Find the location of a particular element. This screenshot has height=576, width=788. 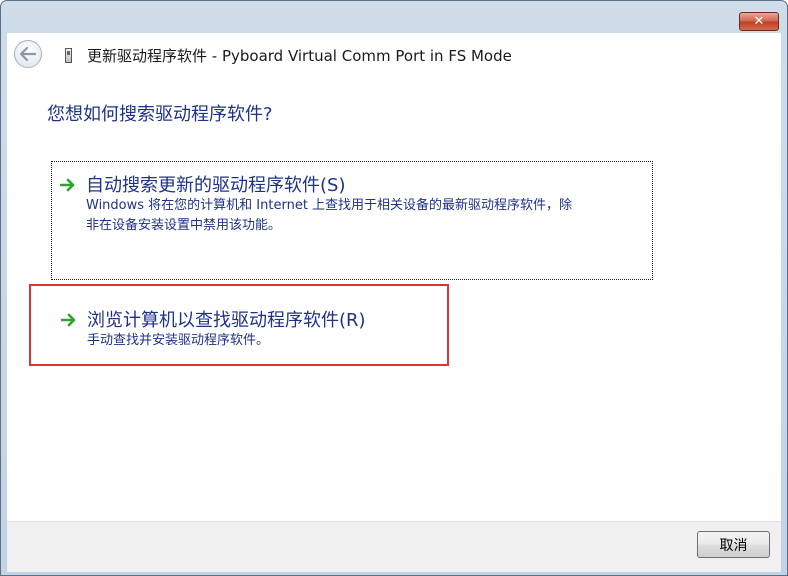

back-arrow-icon is located at coordinates (28, 54).